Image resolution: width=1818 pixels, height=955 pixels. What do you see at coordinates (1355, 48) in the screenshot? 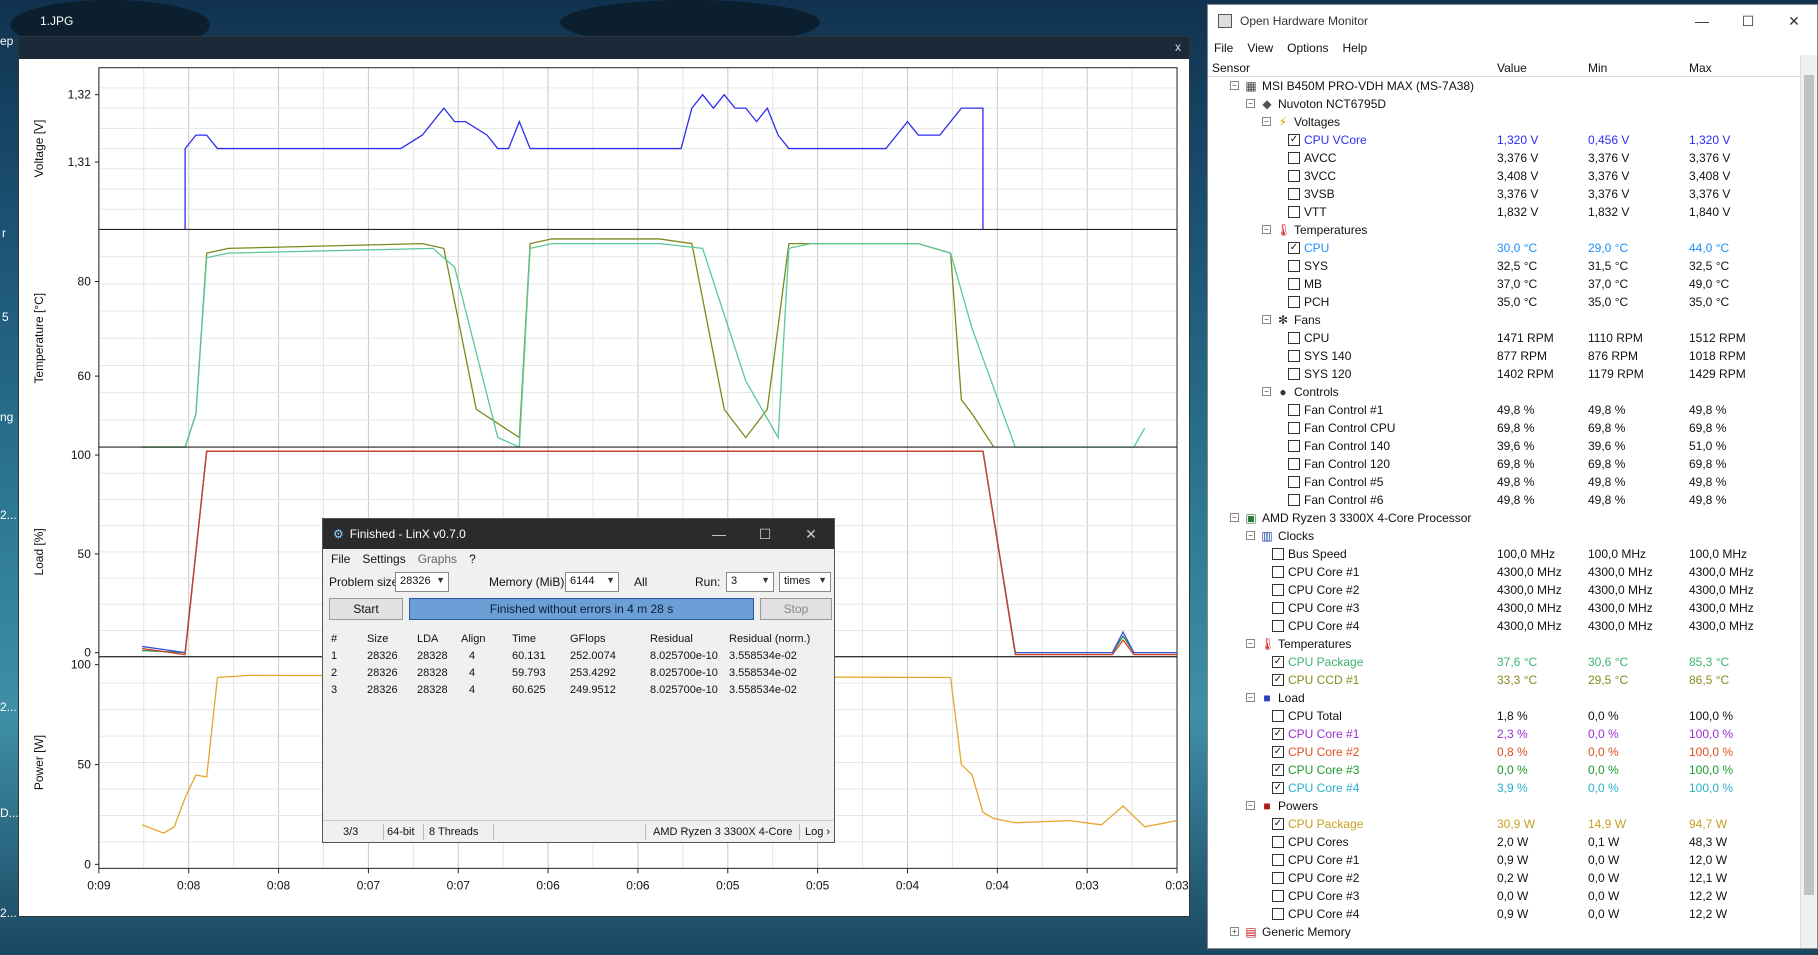
I see `ohm-menu-help: Help` at bounding box center [1355, 48].